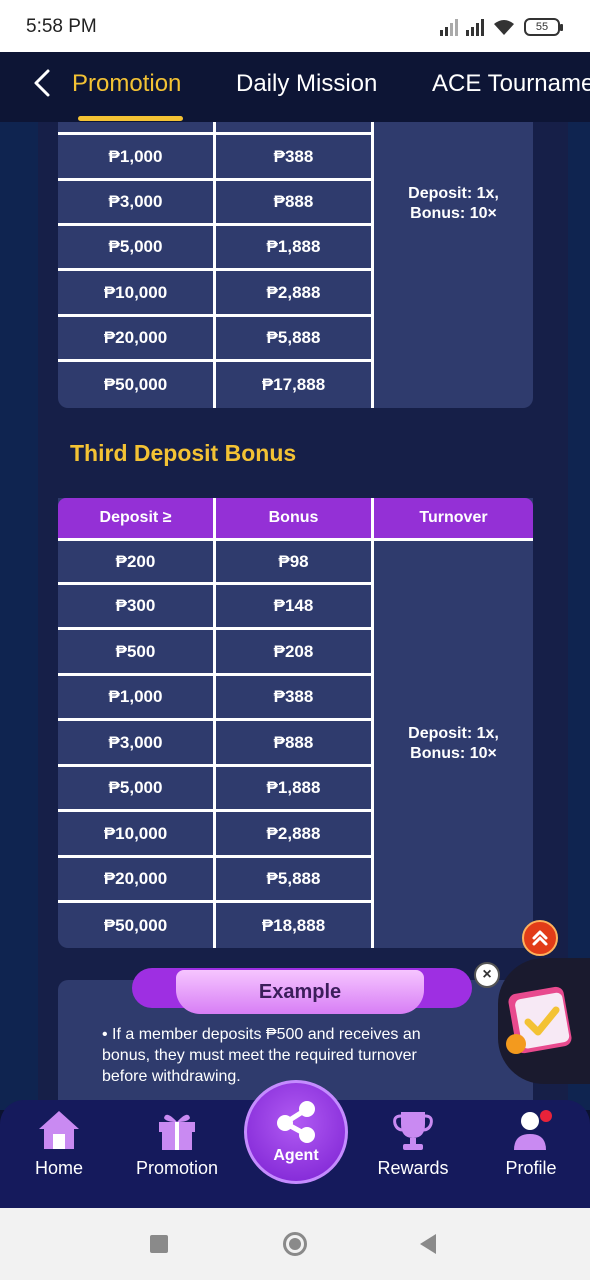 The width and height of the screenshot is (590, 1280). What do you see at coordinates (177, 1132) in the screenshot?
I see `gift-icon` at bounding box center [177, 1132].